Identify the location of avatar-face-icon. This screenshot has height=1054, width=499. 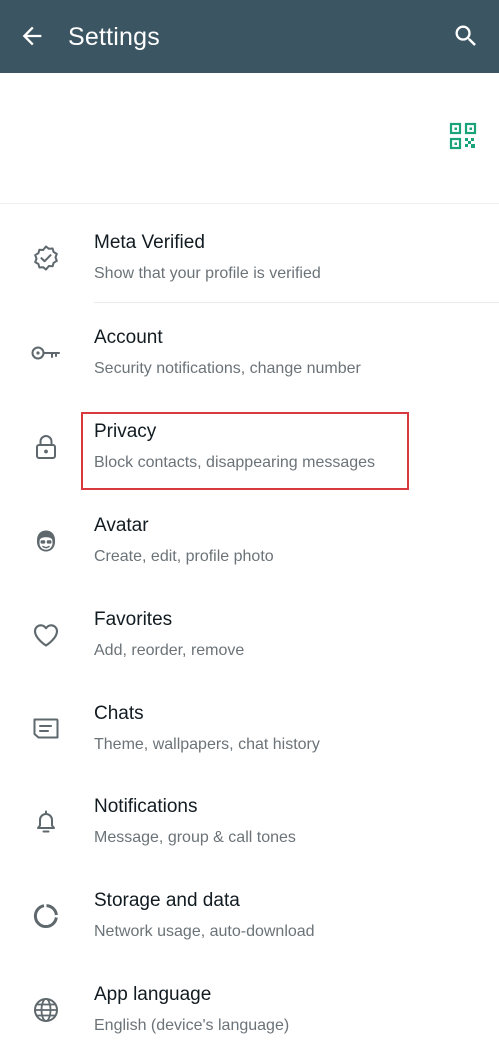
(46, 541).